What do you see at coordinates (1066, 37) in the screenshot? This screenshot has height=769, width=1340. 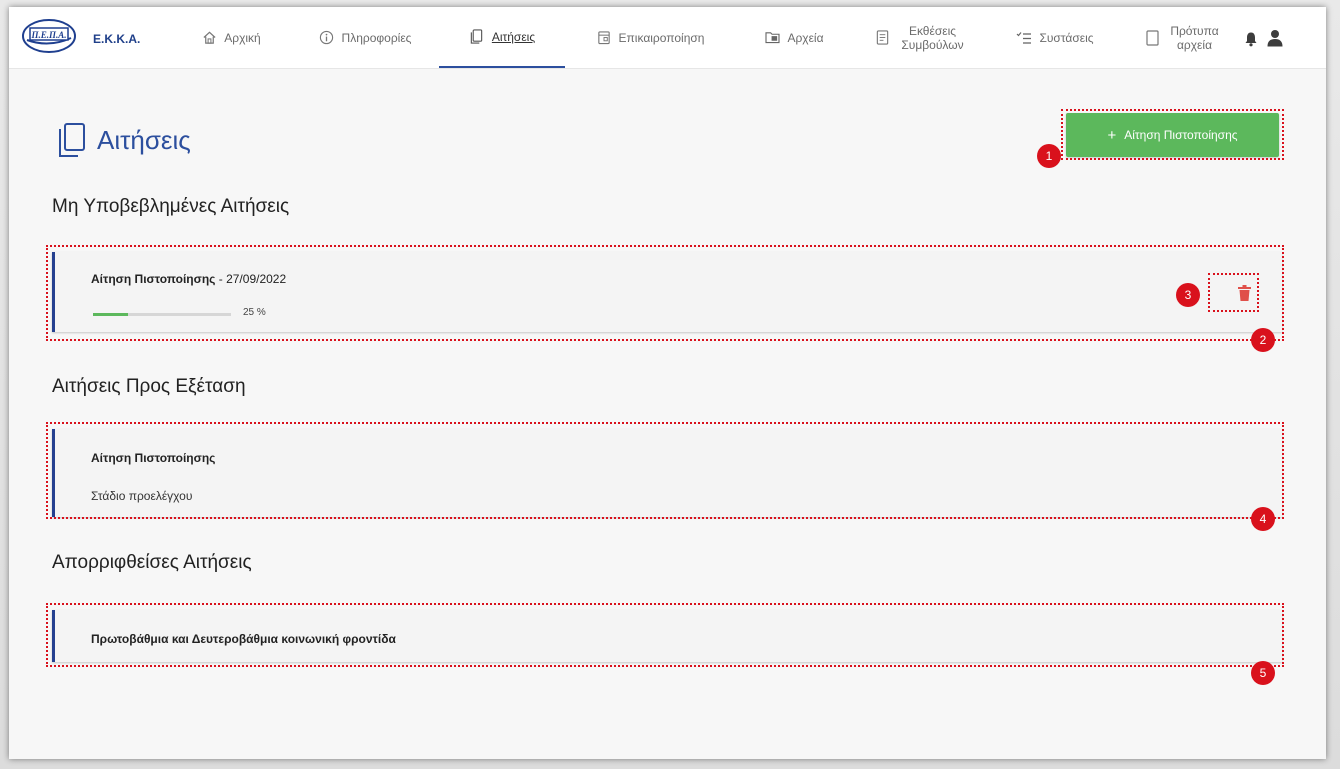 I see `nav-label: Συστάσεις` at bounding box center [1066, 37].